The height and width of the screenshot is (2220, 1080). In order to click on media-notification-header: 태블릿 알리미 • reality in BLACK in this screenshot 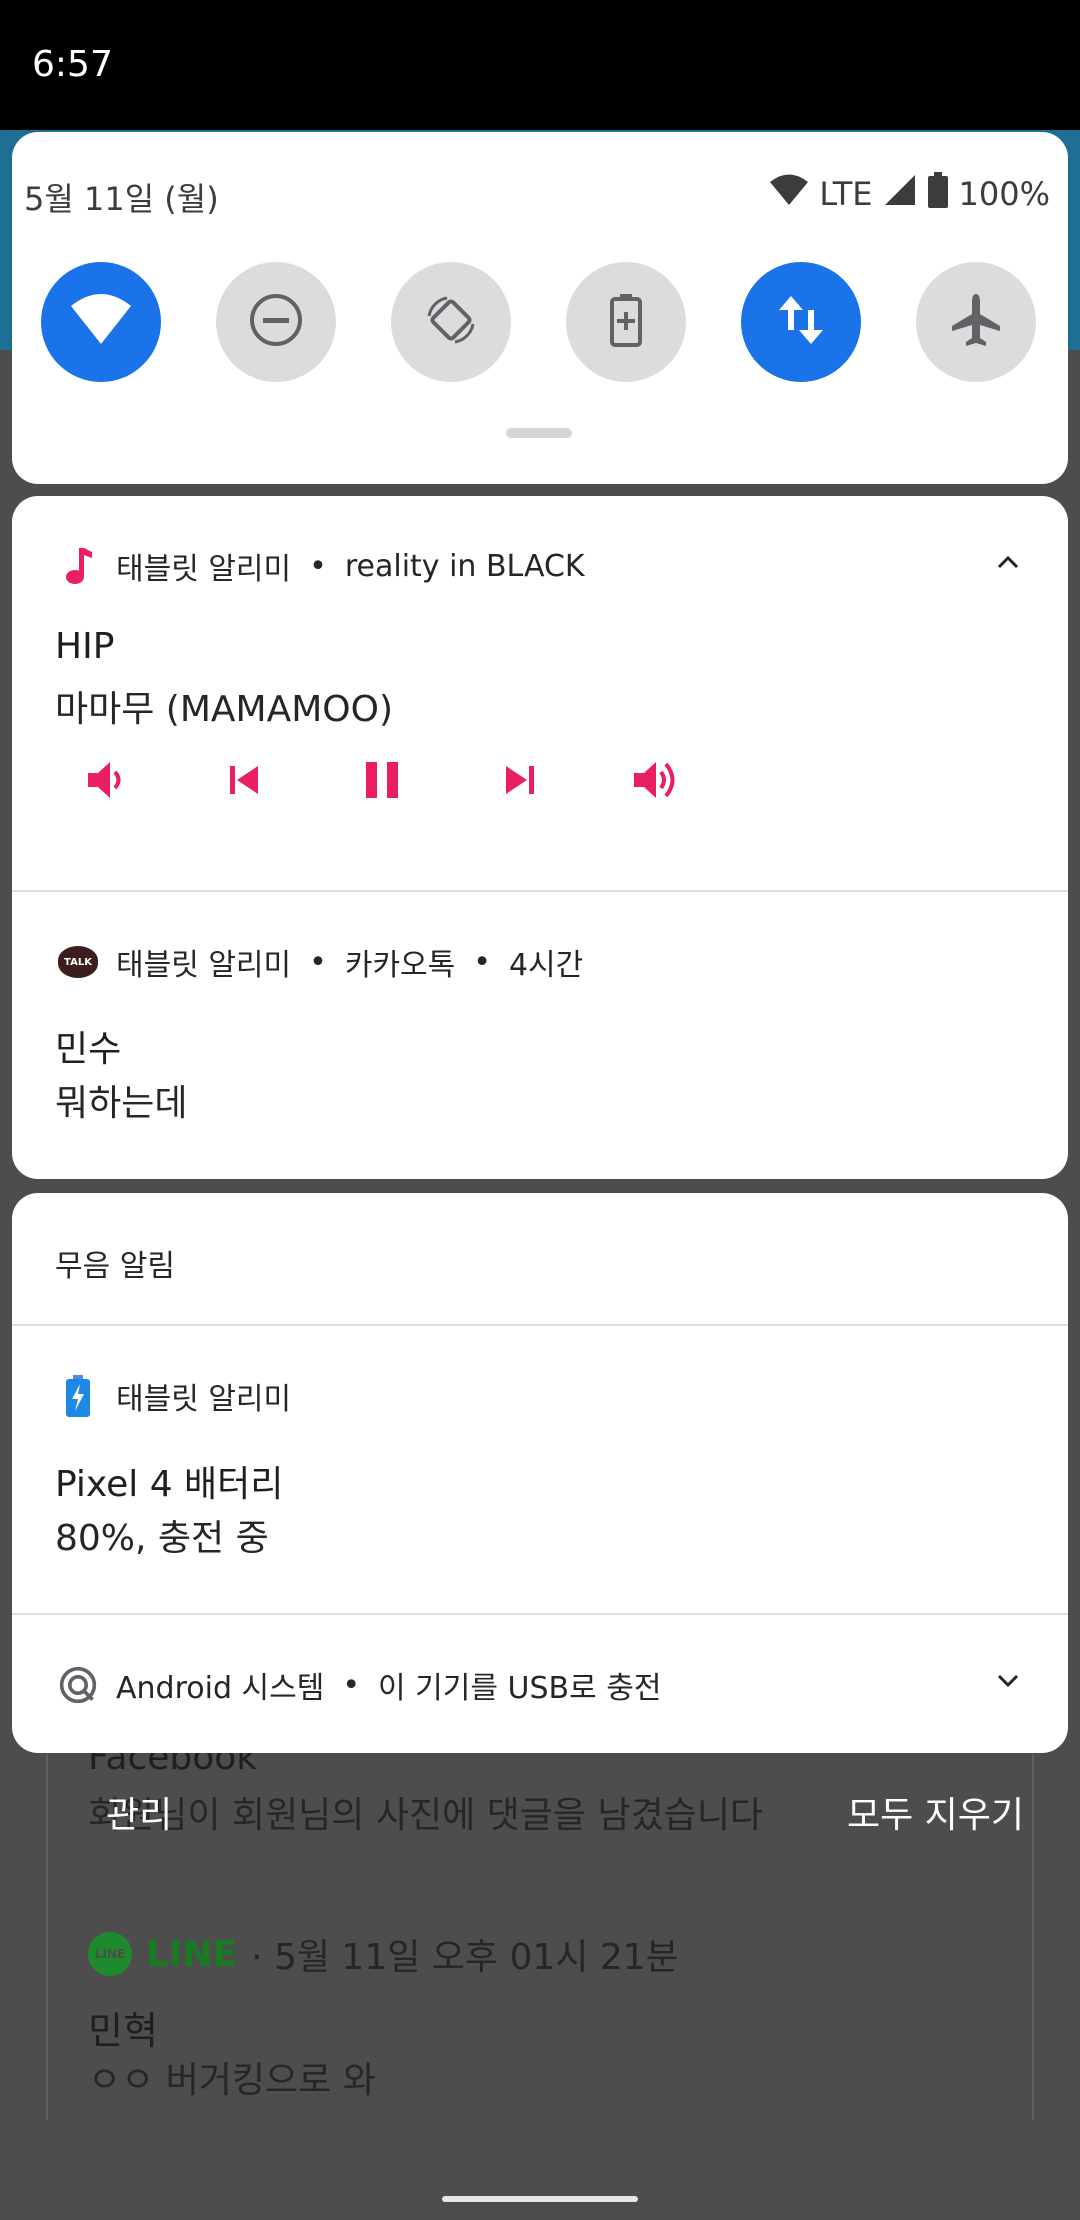, I will do `click(321, 566)`.